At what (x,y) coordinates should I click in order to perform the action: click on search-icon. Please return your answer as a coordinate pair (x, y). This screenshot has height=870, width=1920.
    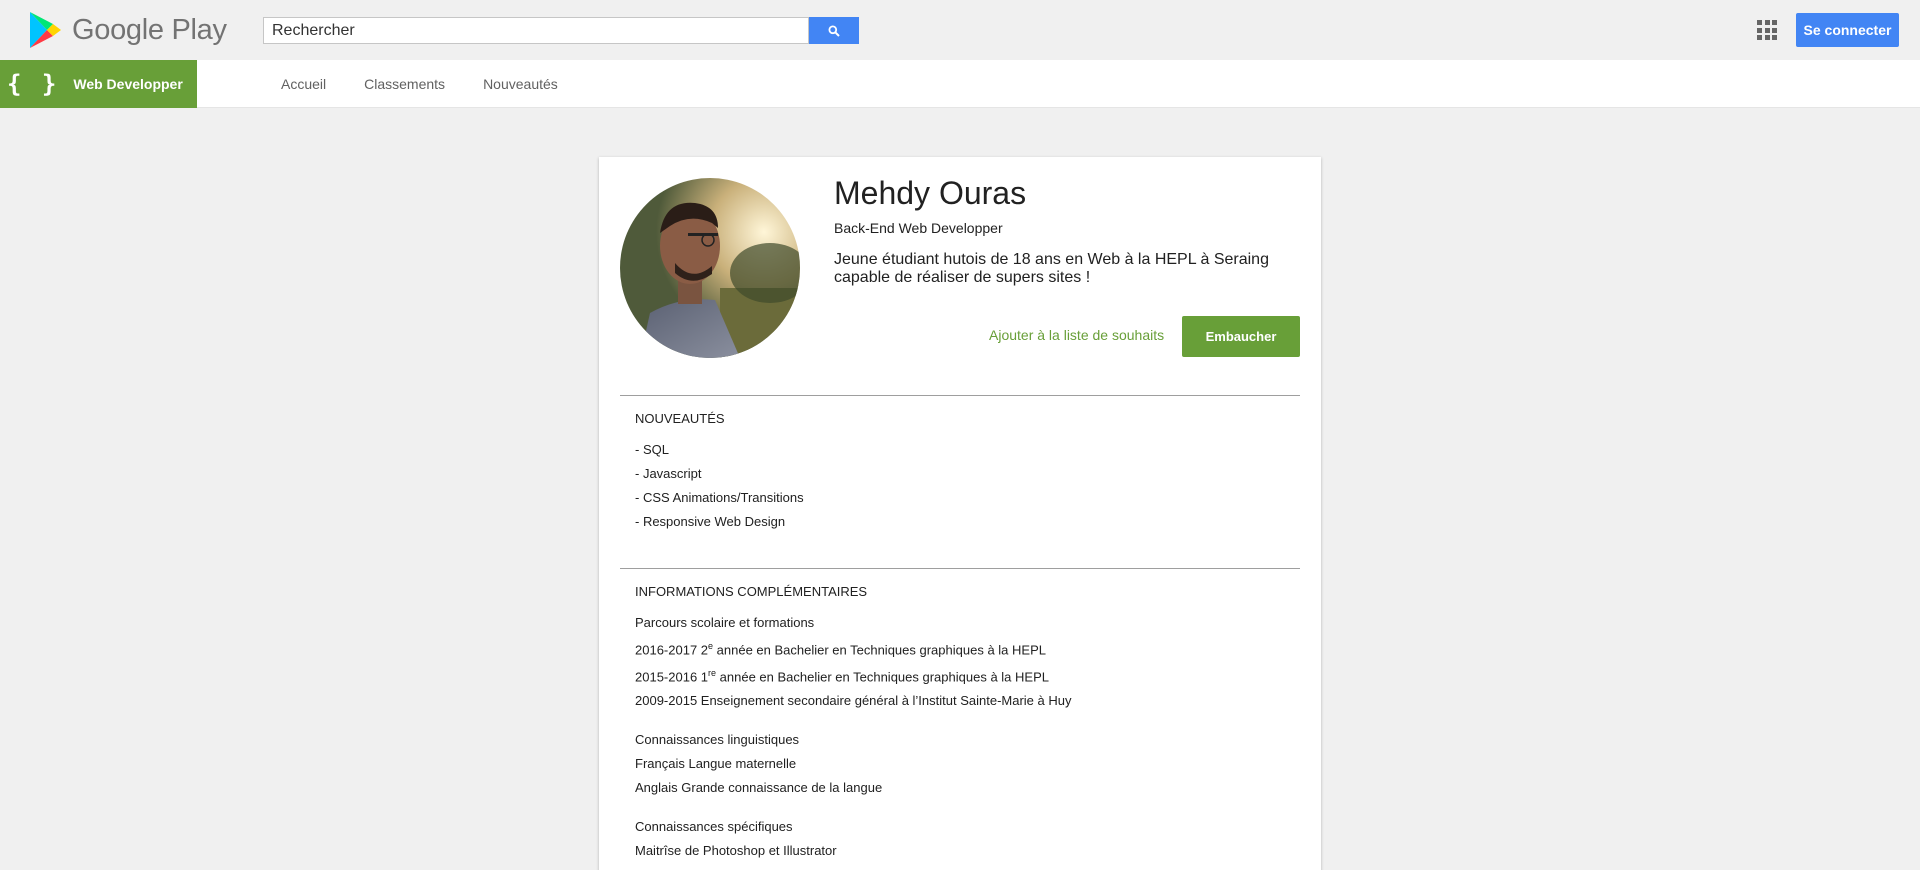
    Looking at the image, I should click on (834, 31).